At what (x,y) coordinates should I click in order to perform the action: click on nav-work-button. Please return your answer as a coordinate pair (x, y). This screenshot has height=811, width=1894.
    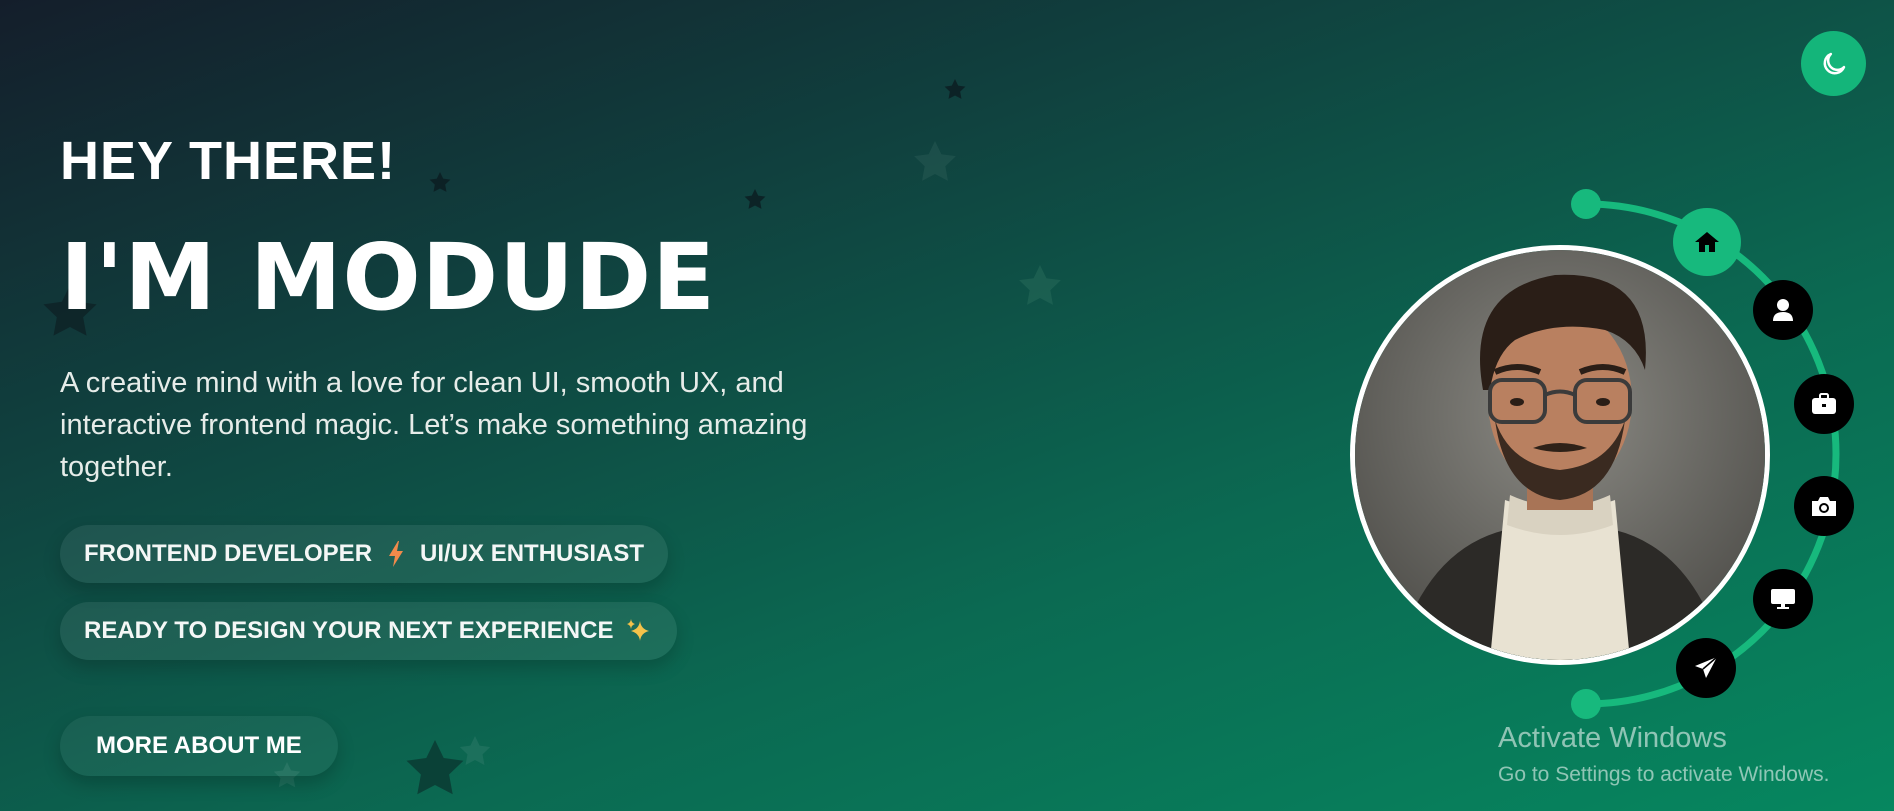
    Looking at the image, I should click on (1824, 404).